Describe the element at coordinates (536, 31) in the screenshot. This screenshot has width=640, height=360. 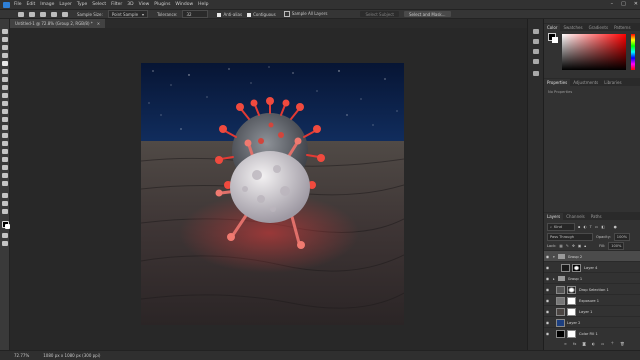
I see `history-panel-icon` at that location.